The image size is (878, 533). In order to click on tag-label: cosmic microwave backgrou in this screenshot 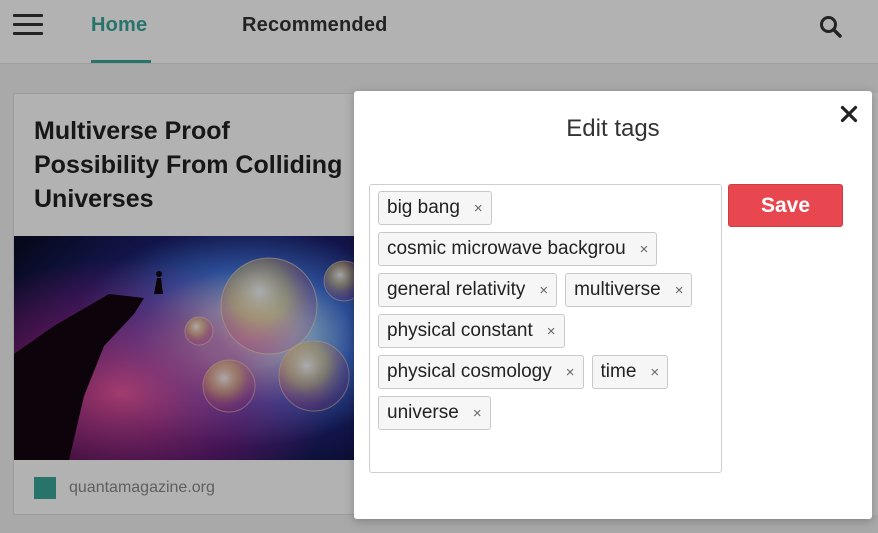, I will do `click(506, 248)`.